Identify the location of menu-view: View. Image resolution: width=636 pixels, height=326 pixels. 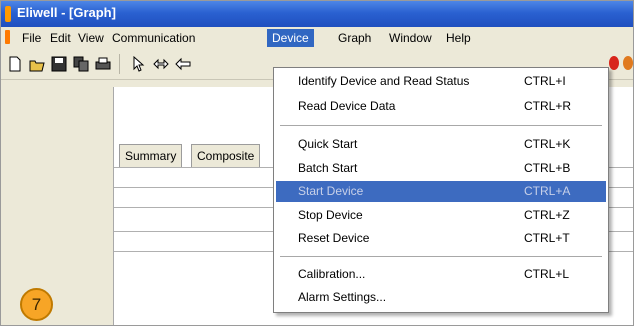
(91, 38).